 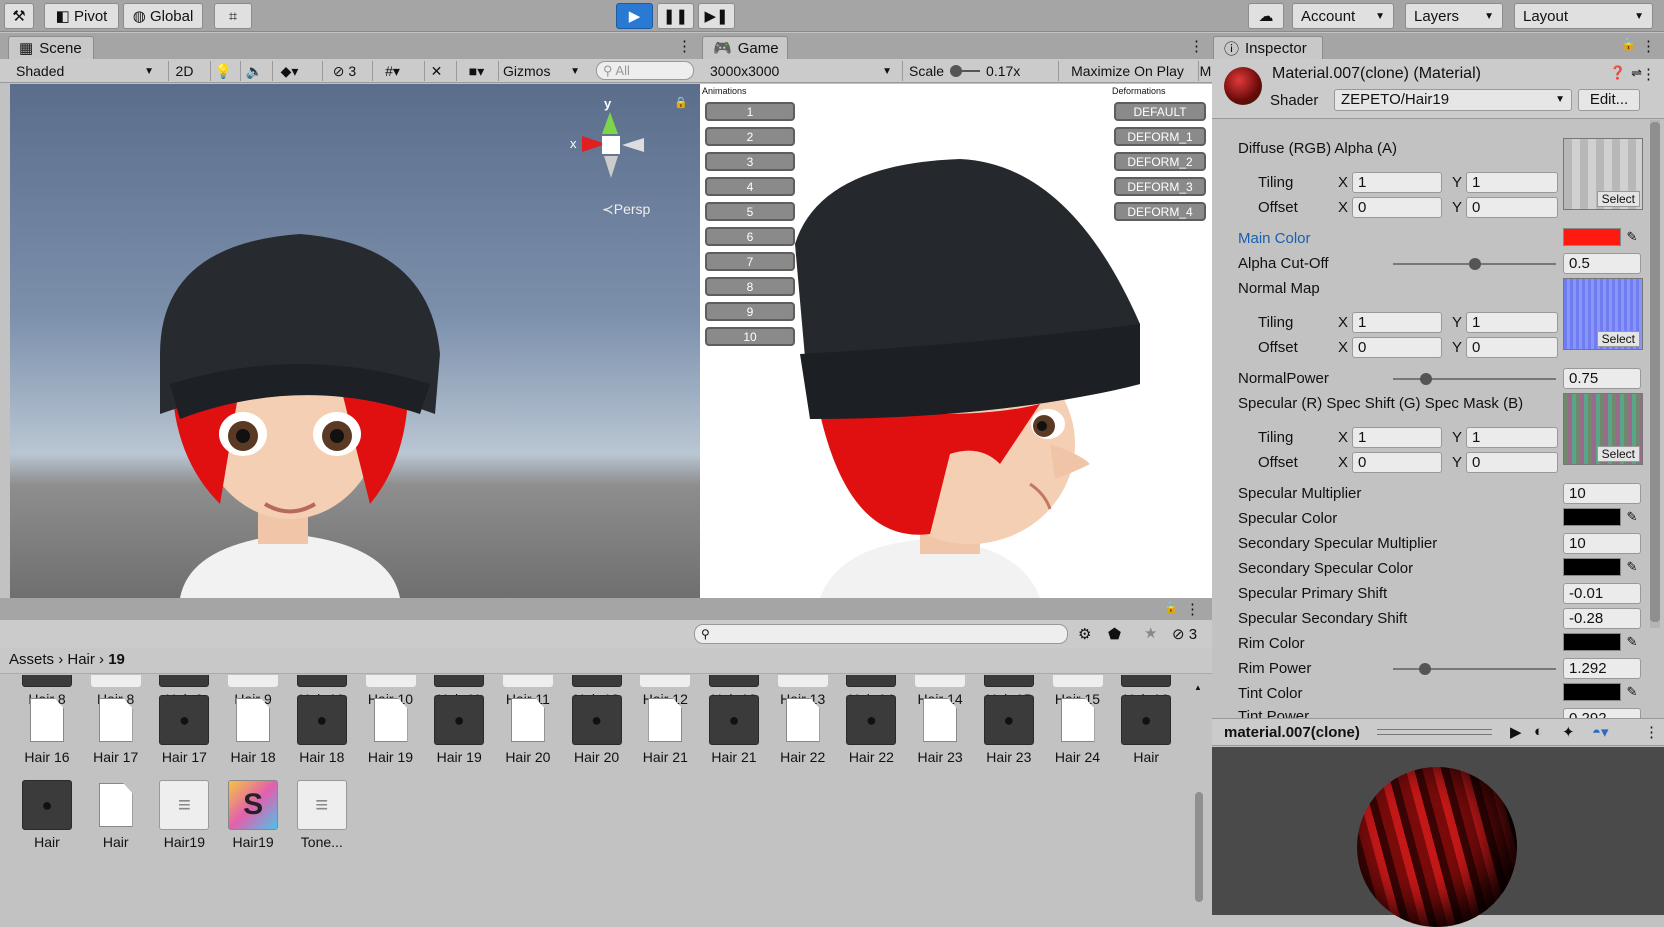 What do you see at coordinates (1602, 713) in the screenshot?
I see `tint-power-value: 0.292` at bounding box center [1602, 713].